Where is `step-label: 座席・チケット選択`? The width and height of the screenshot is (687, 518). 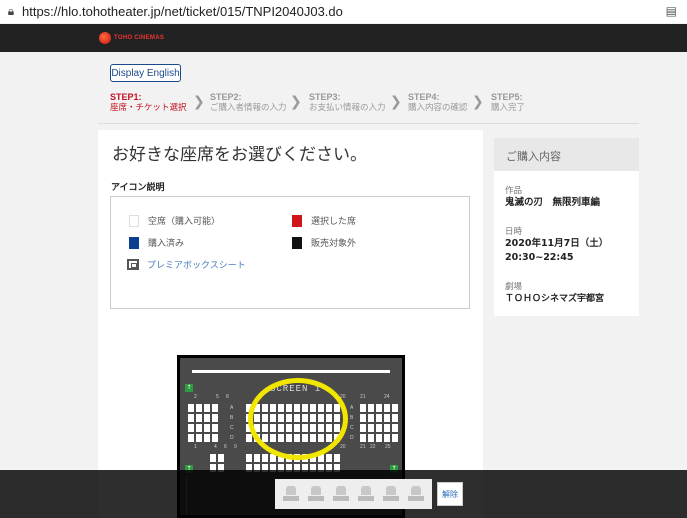
step-label: 座席・チケット選択 is located at coordinates (148, 107).